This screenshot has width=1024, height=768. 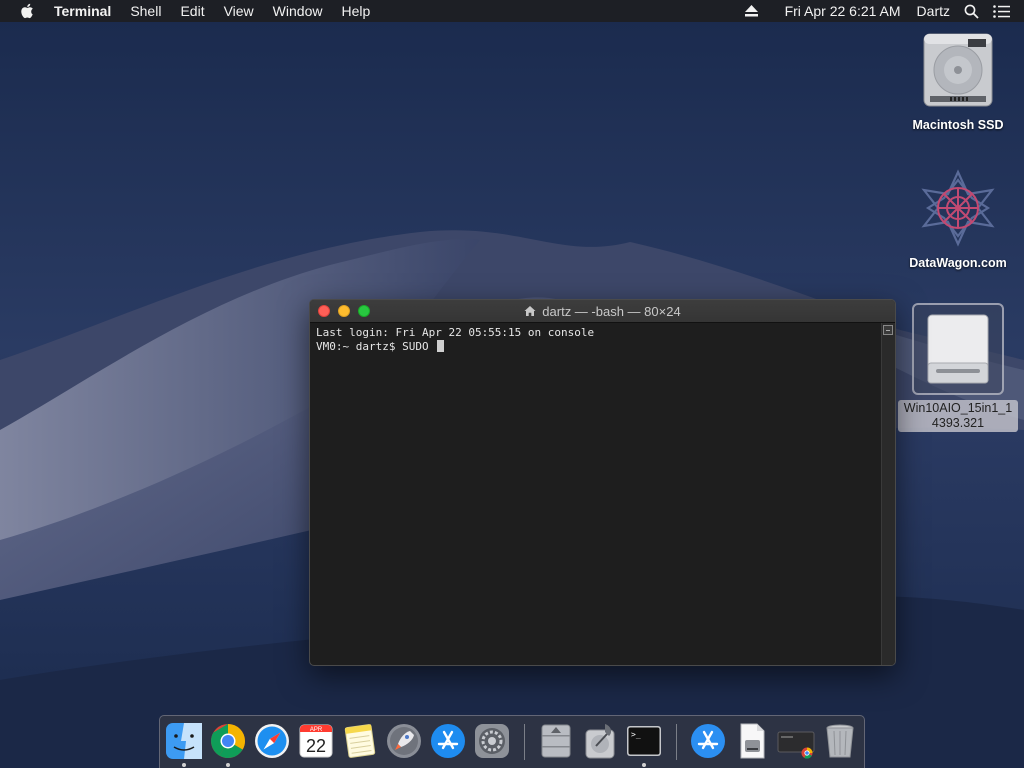 What do you see at coordinates (958, 416) in the screenshot?
I see `desktop-icon-label: Win10AIO_15in1_14393.321` at bounding box center [958, 416].